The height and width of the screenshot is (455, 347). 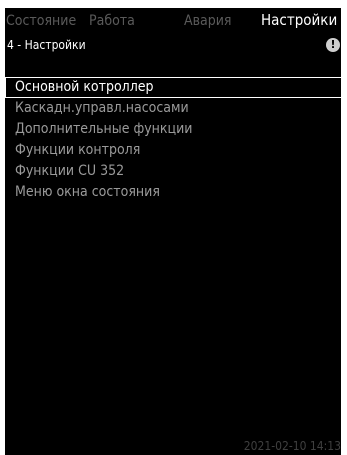 I want to click on menu-item-additional-functions: Дополнительные функции, so click(x=173, y=129).